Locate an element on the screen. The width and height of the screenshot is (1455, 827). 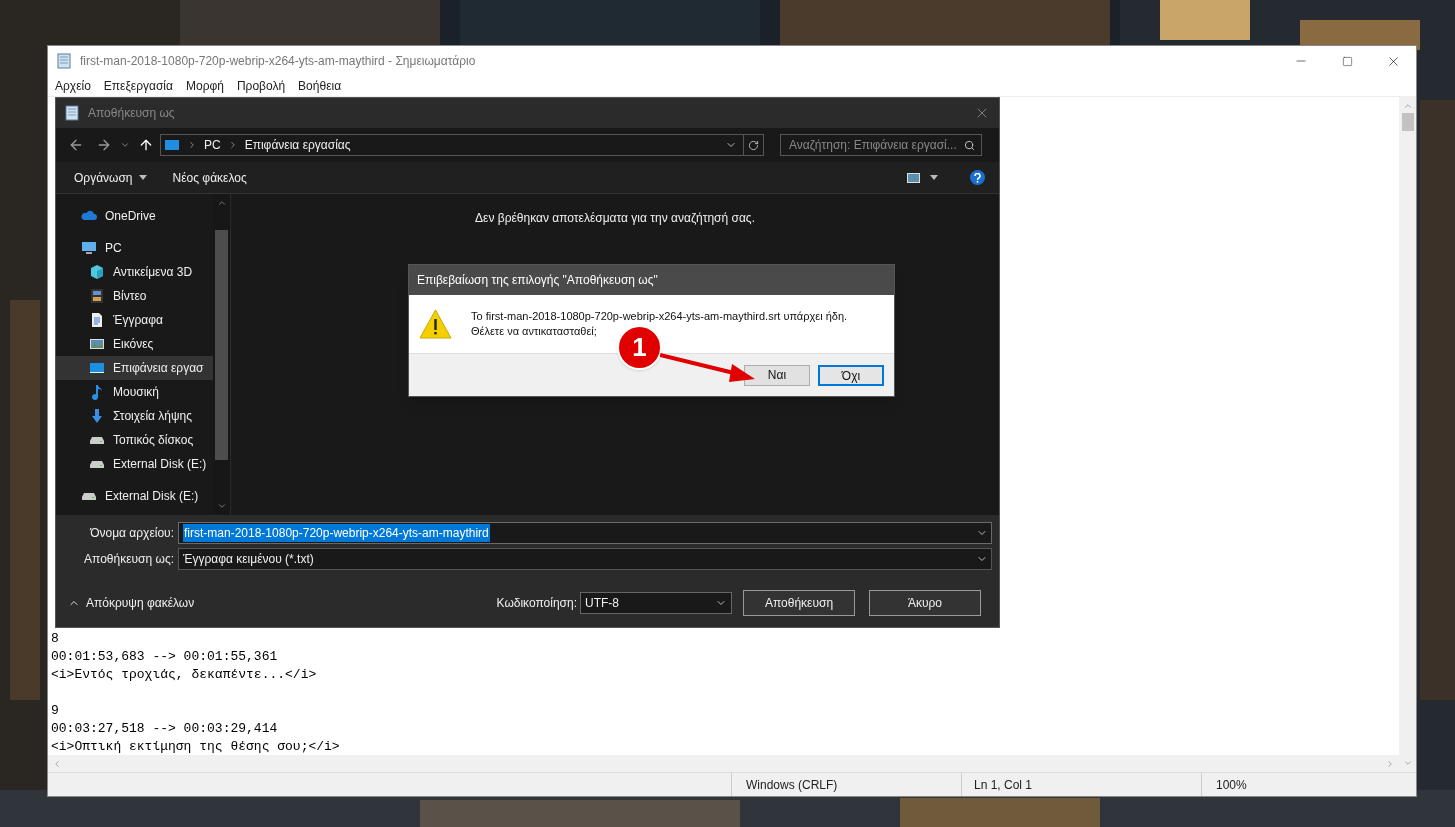
sidebar-item: Έγγραφα is located at coordinates (134, 320).